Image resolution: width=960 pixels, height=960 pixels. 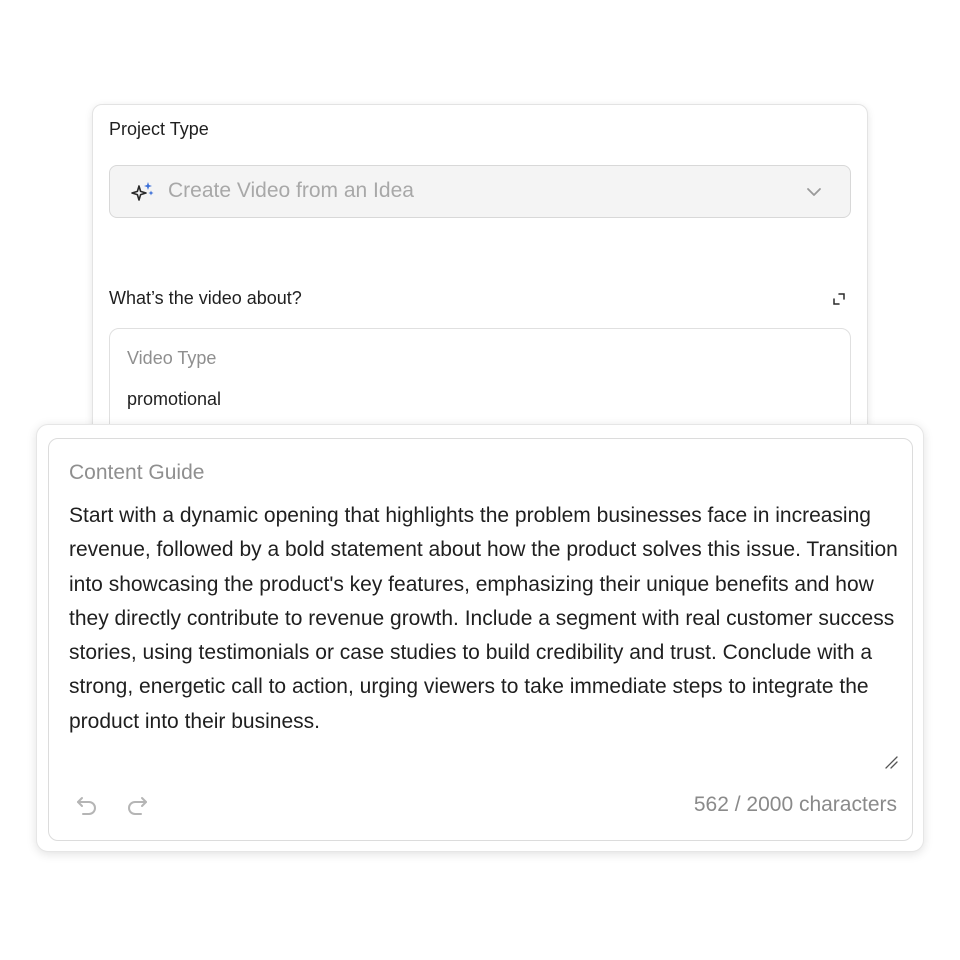 I want to click on video-about-label: What’s the video about?, so click(x=205, y=298).